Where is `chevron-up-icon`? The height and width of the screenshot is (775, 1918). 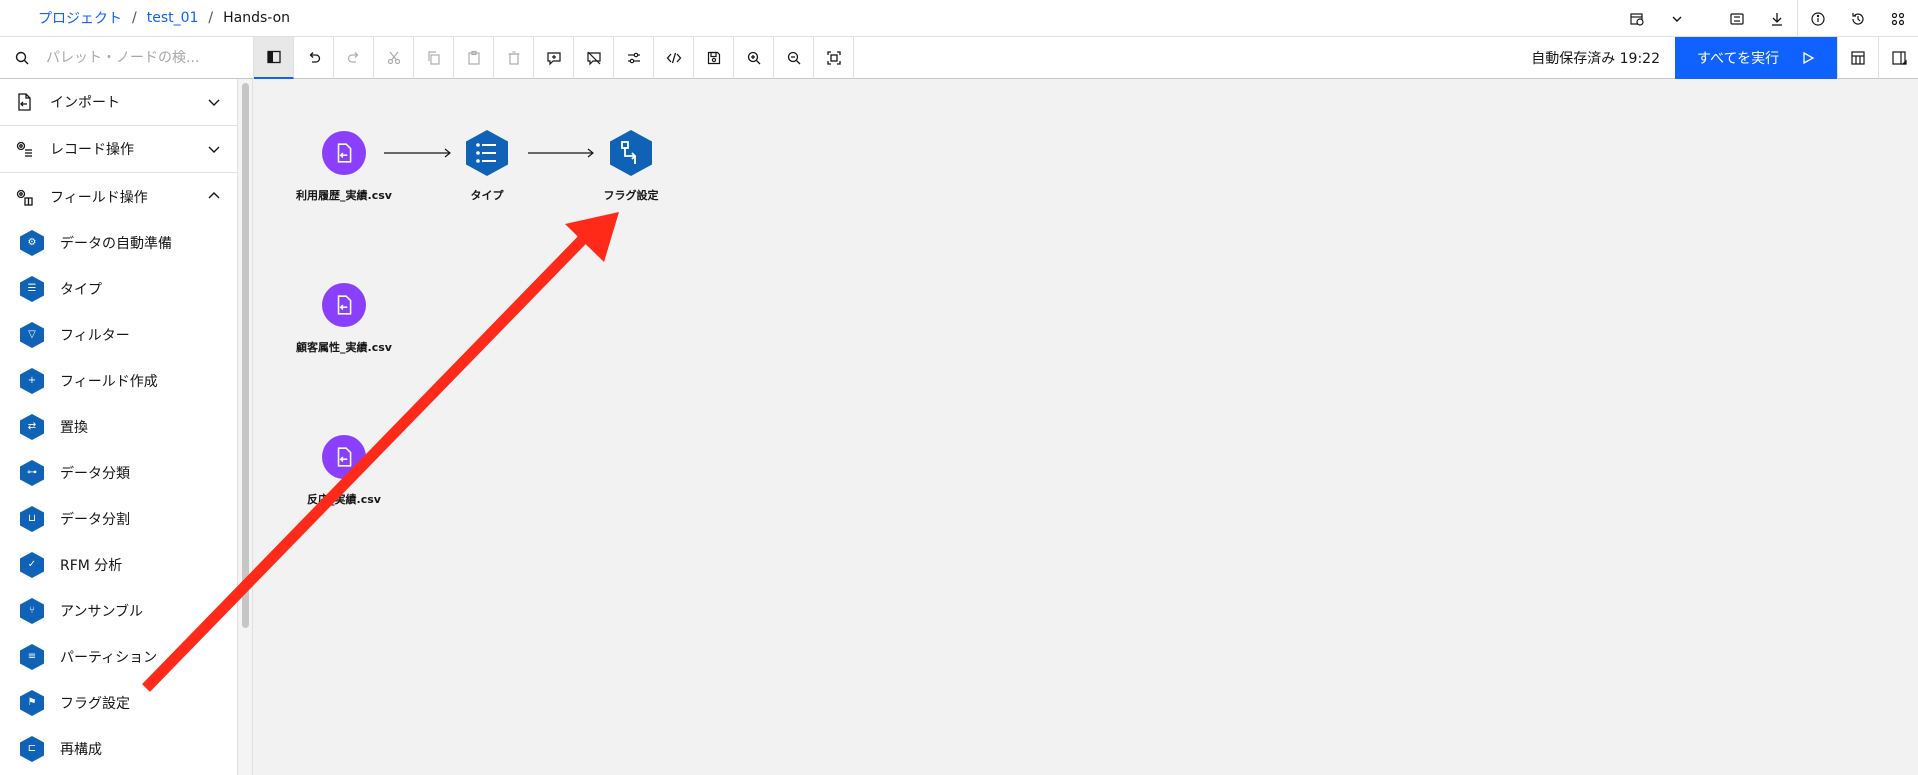 chevron-up-icon is located at coordinates (214, 195).